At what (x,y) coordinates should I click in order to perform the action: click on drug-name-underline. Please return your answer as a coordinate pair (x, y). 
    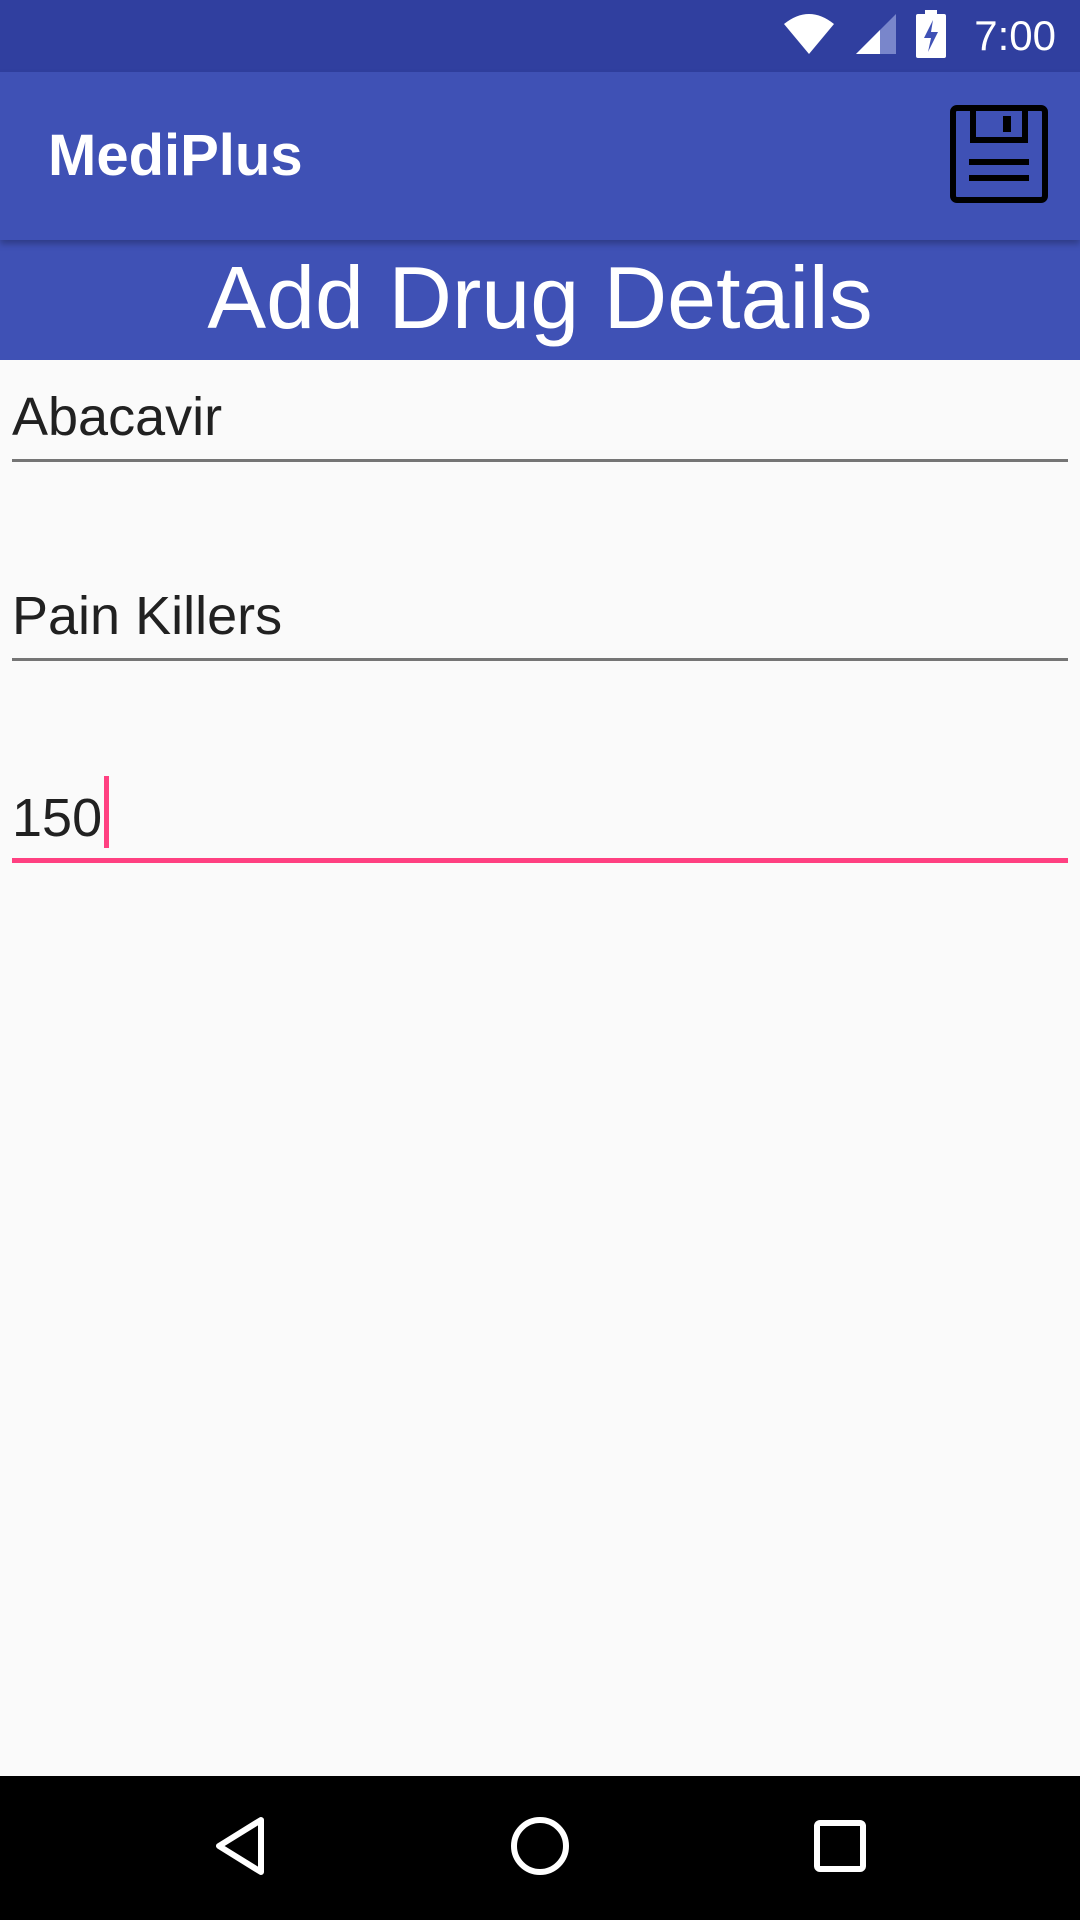
    Looking at the image, I should click on (540, 460).